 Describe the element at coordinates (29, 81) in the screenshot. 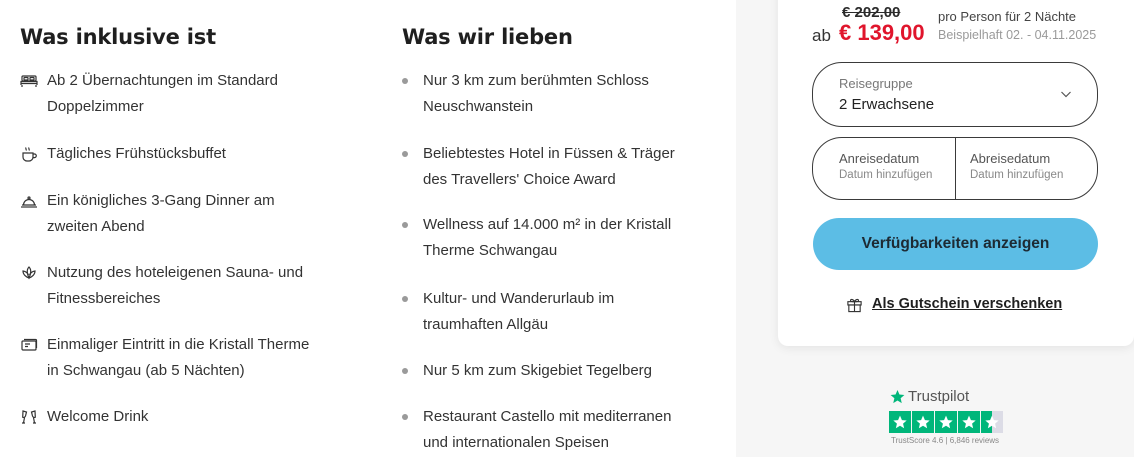

I see `bed-icon` at that location.